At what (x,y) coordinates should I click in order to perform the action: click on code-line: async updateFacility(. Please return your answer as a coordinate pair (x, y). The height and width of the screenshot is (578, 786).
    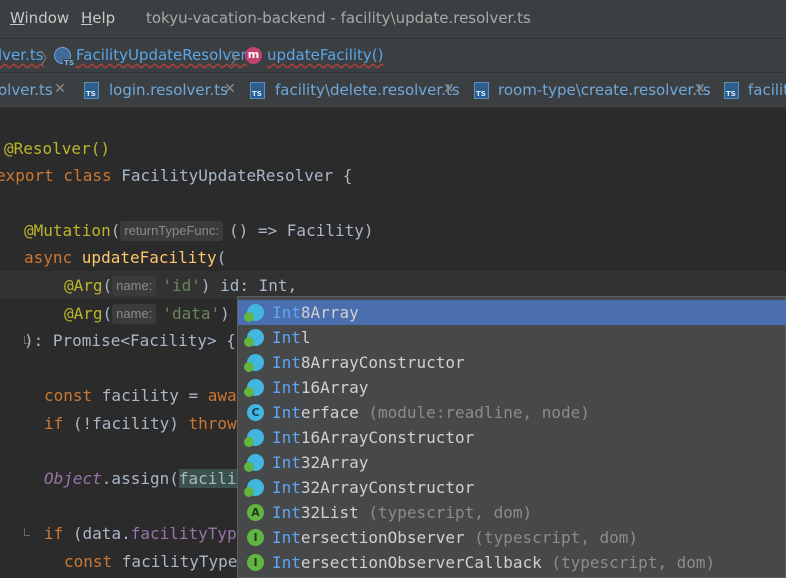
    Looking at the image, I should click on (125, 257).